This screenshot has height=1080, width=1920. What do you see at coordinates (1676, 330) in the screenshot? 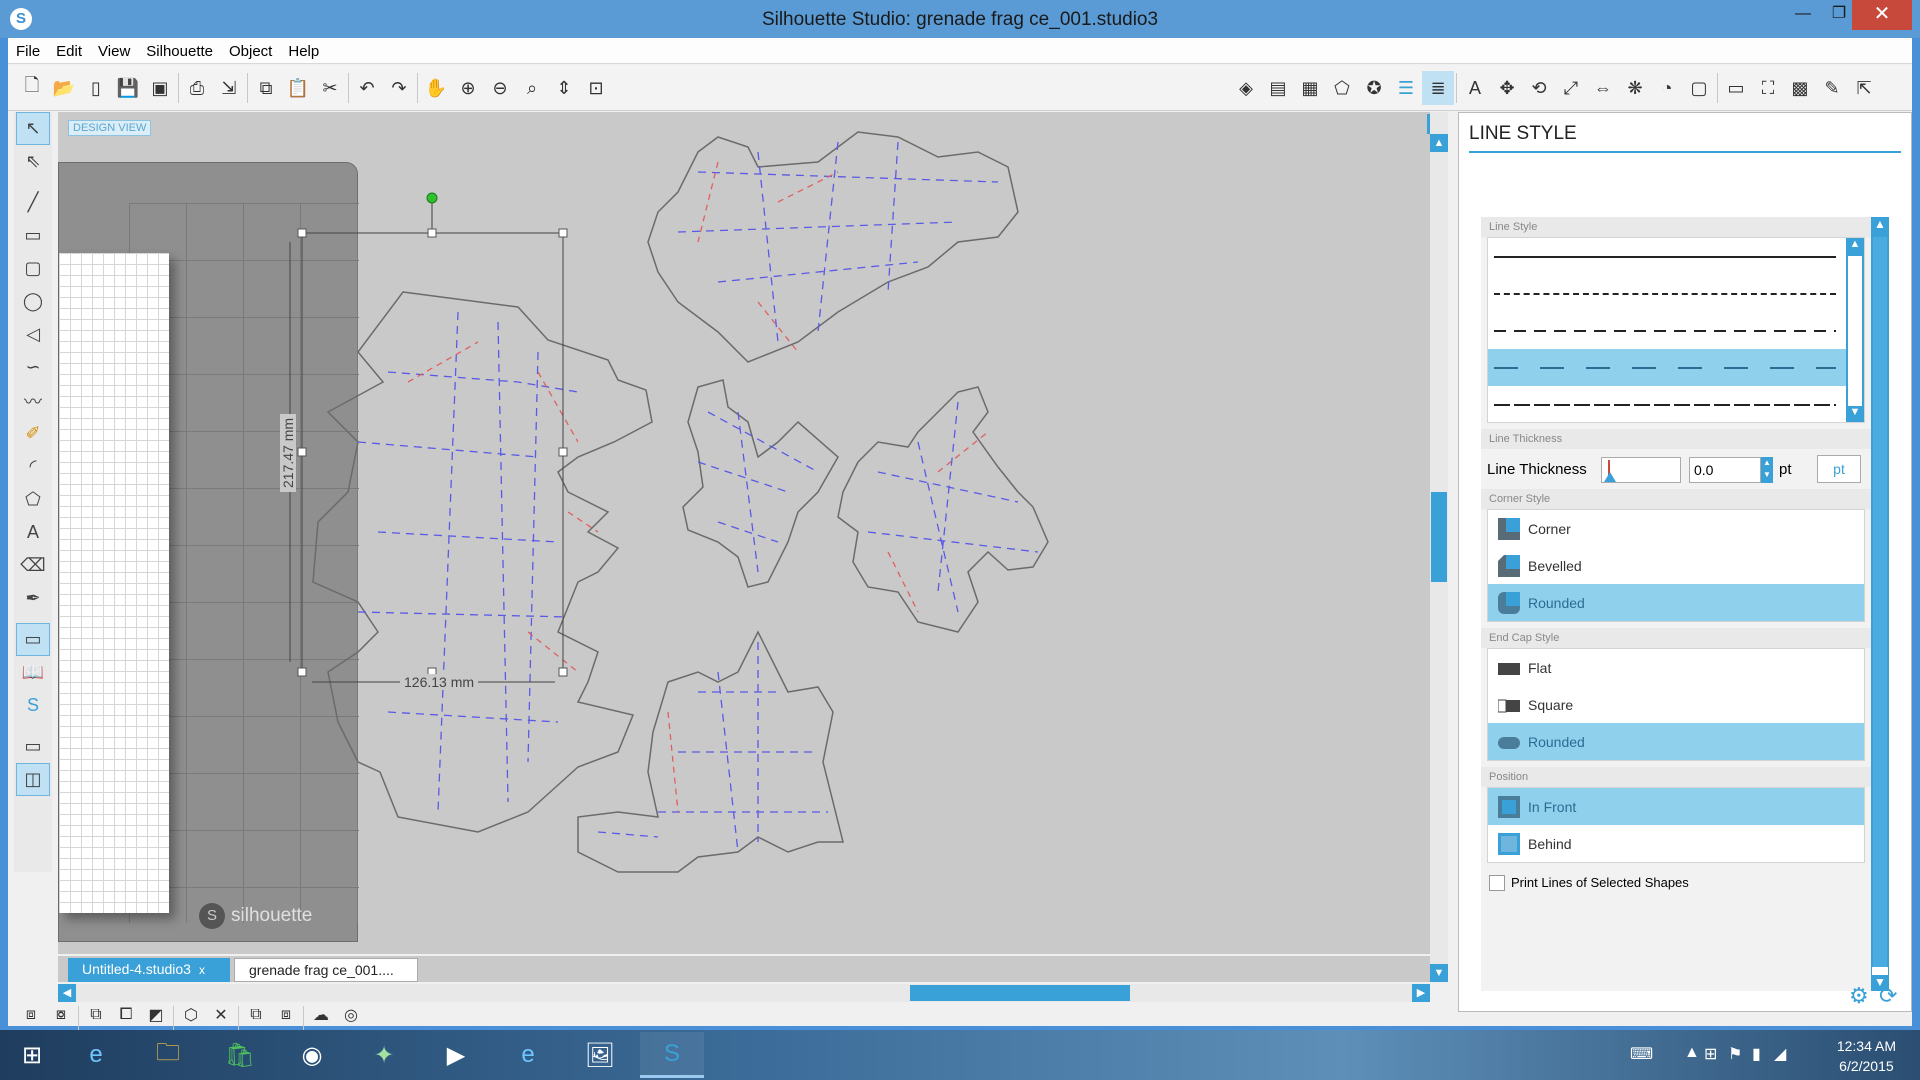
I see `line-style-list: ▲ ▼` at bounding box center [1676, 330].